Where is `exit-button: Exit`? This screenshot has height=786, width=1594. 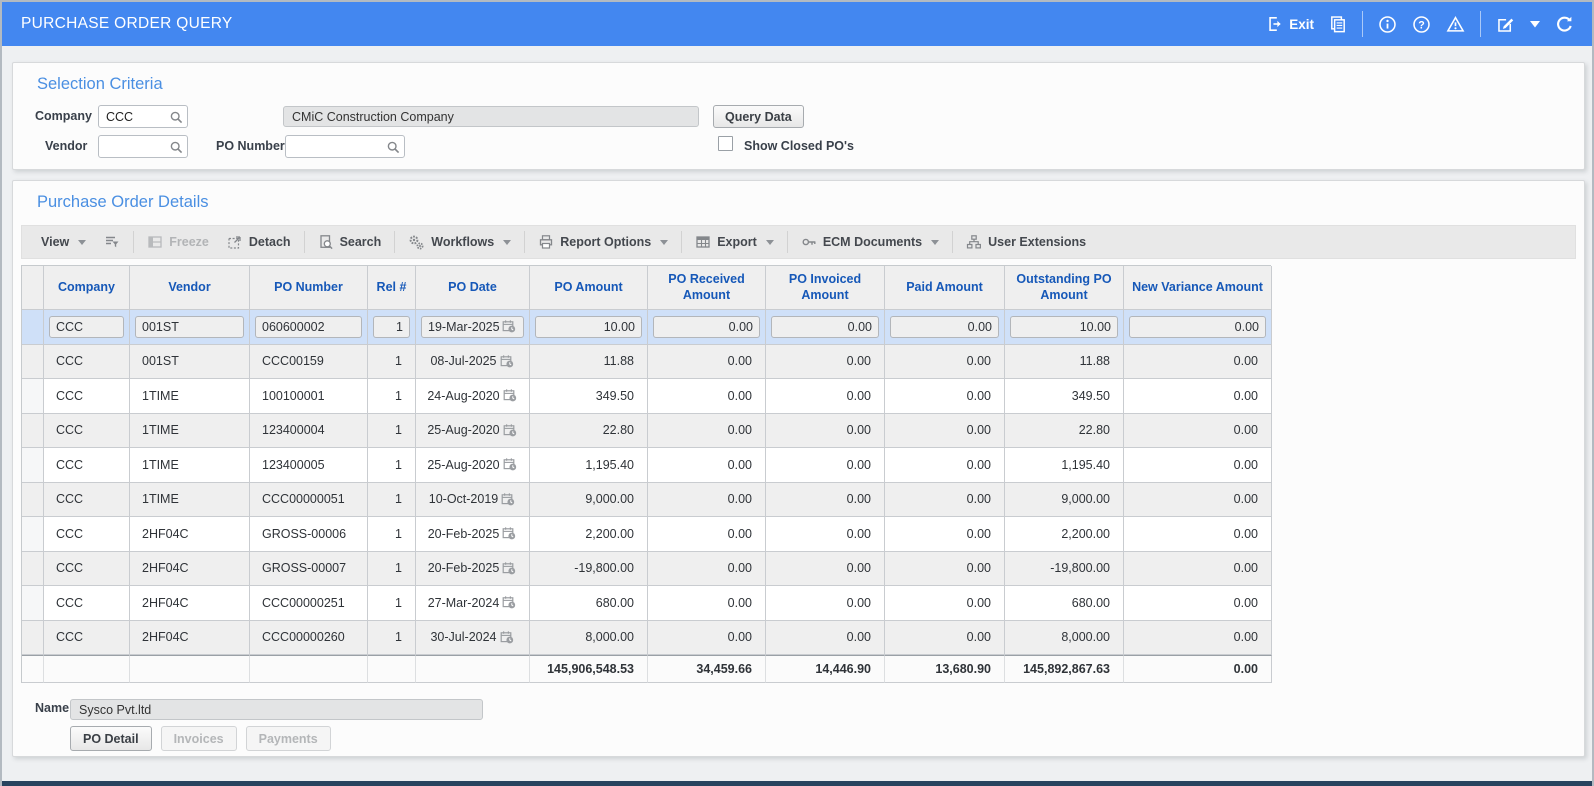
exit-button: Exit is located at coordinates (1289, 24).